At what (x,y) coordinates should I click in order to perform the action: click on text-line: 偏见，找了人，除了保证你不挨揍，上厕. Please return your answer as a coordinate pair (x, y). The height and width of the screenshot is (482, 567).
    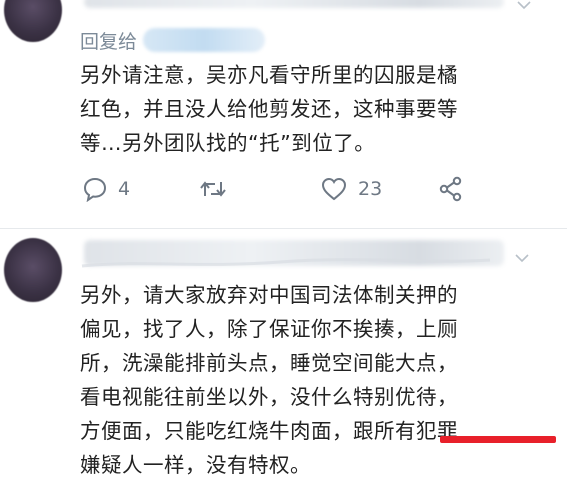
    Looking at the image, I should click on (269, 329).